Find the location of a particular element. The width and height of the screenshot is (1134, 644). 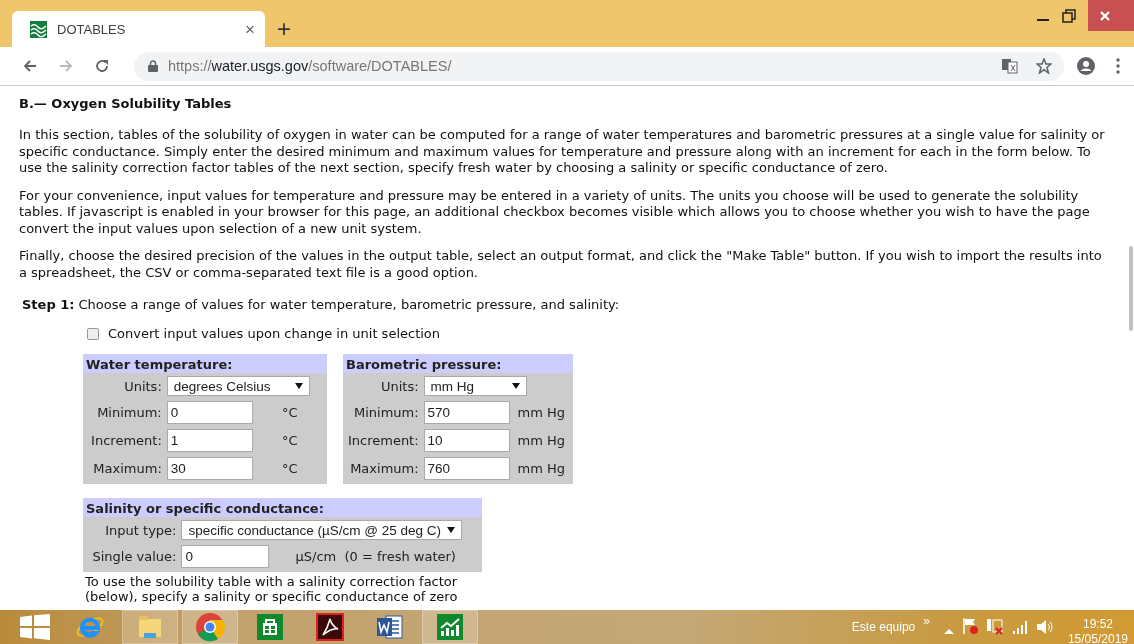

input-field: 570 is located at coordinates (466, 412).